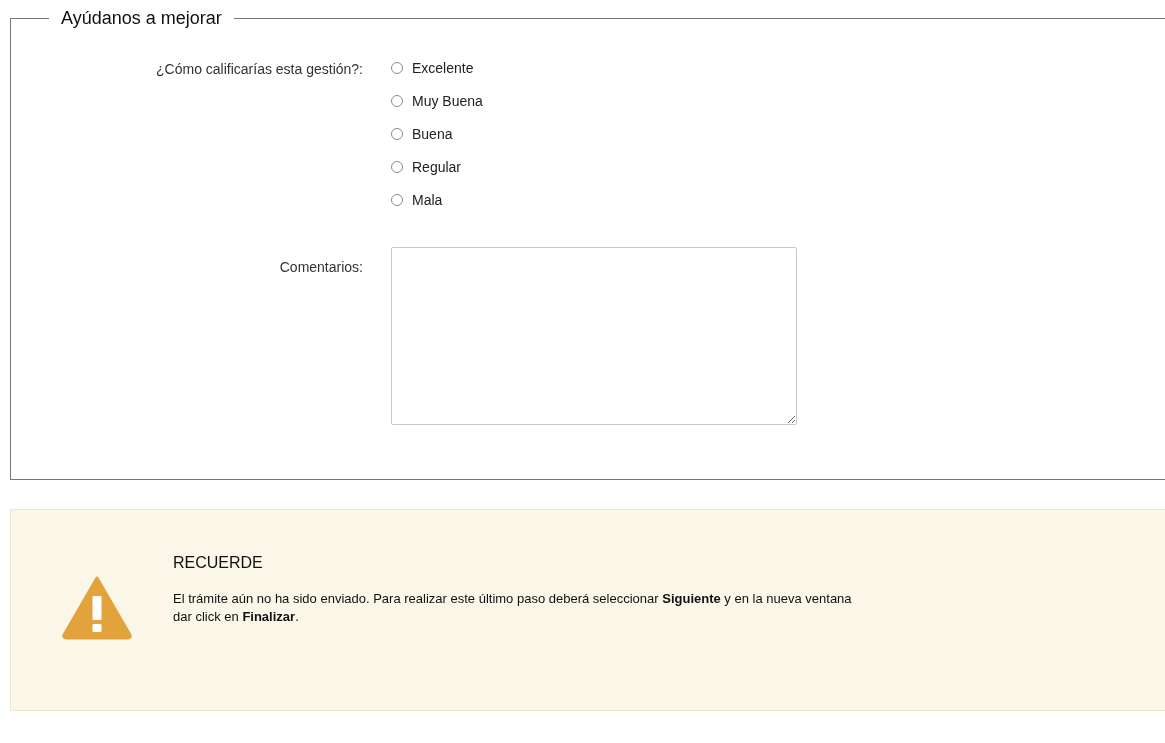  I want to click on comments-field, so click(594, 336).